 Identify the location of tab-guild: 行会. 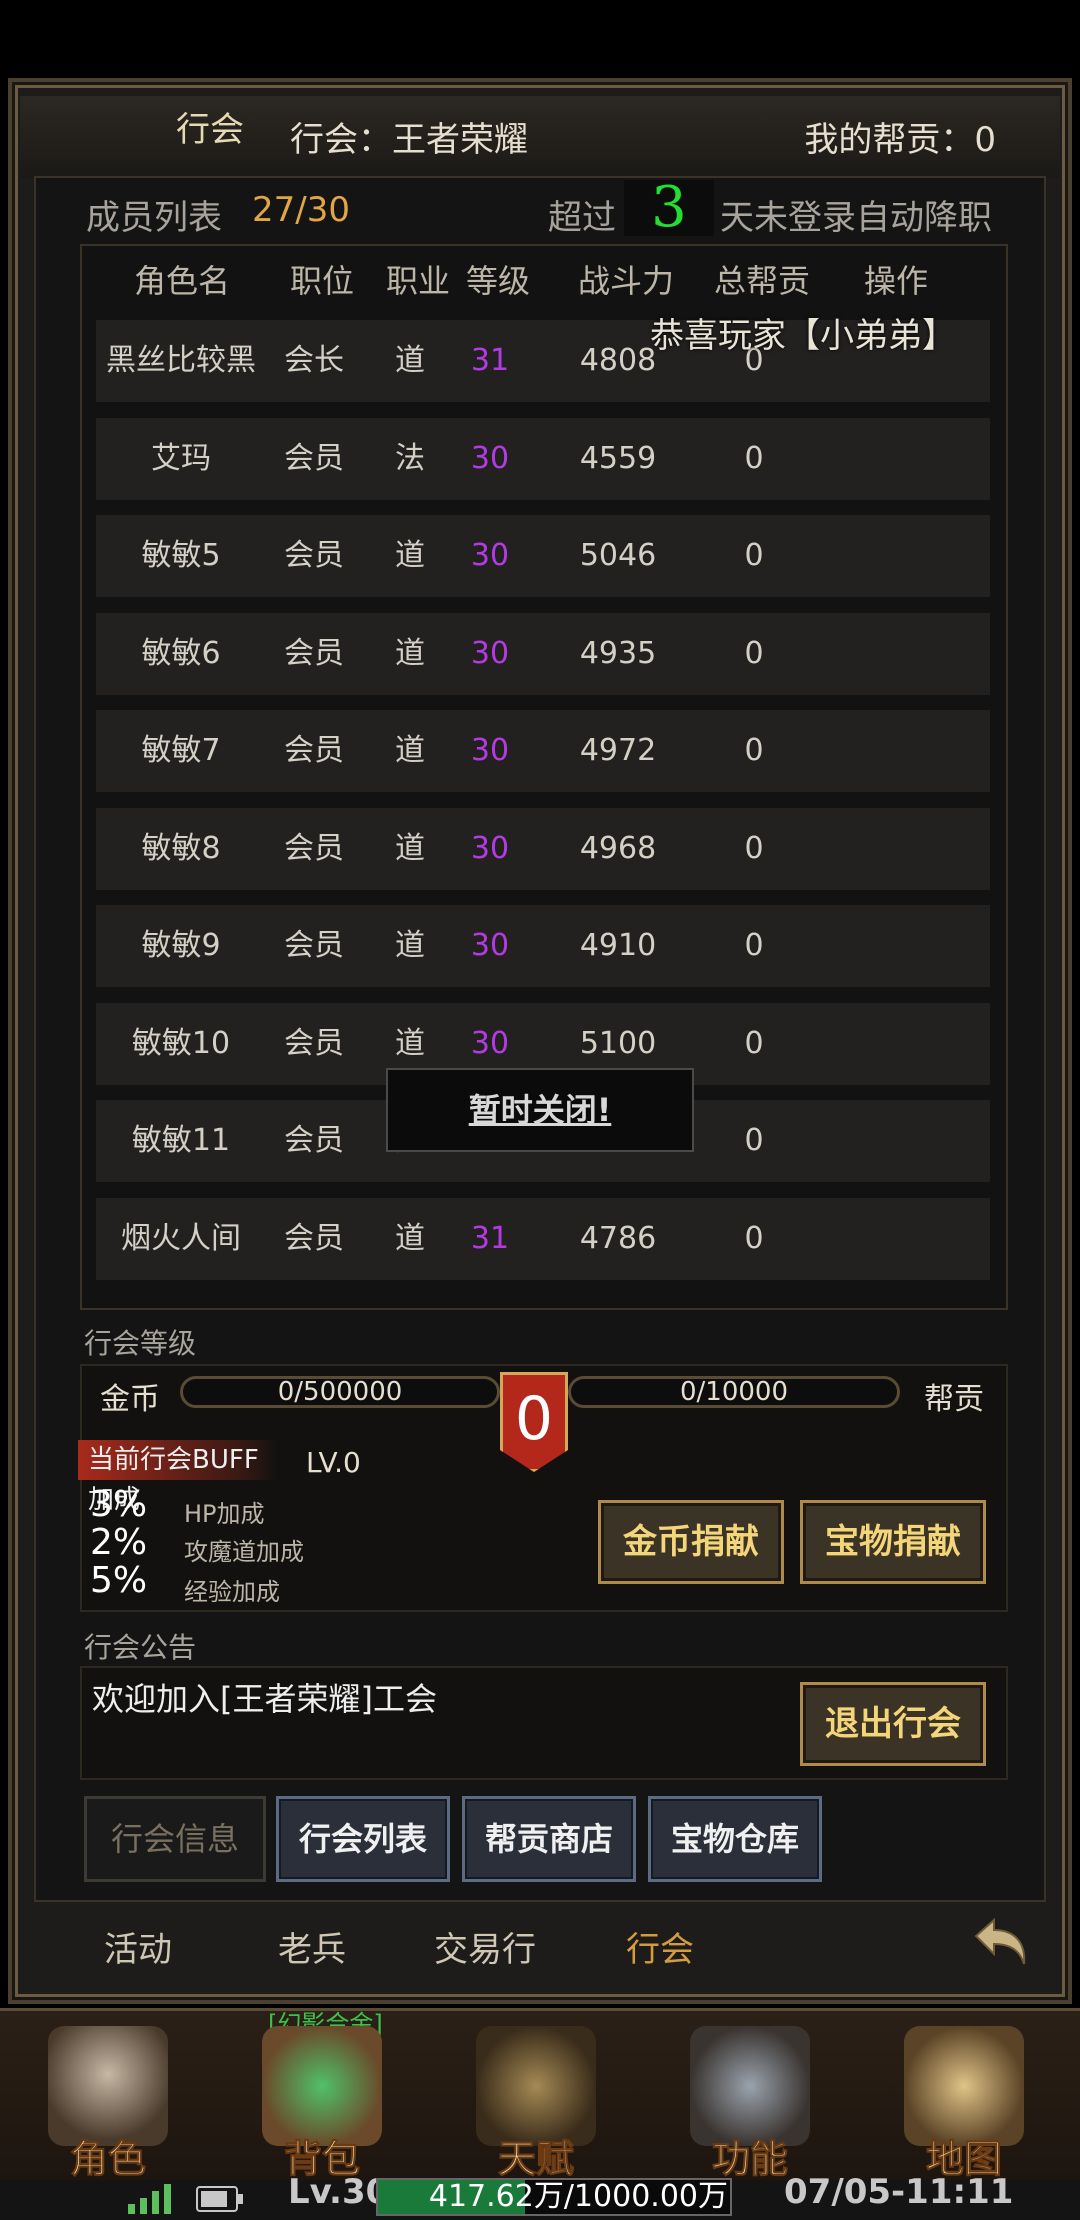
(660, 1946).